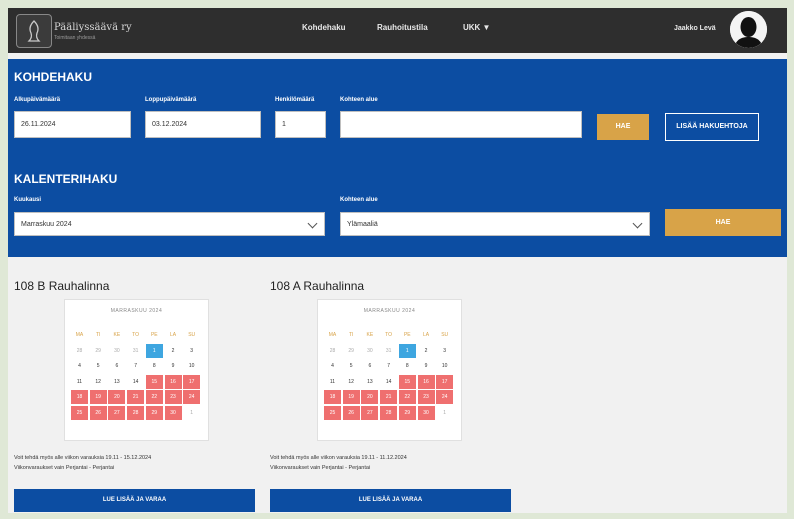  I want to click on calendar-month: MARRASKUU 2024, so click(136, 311).